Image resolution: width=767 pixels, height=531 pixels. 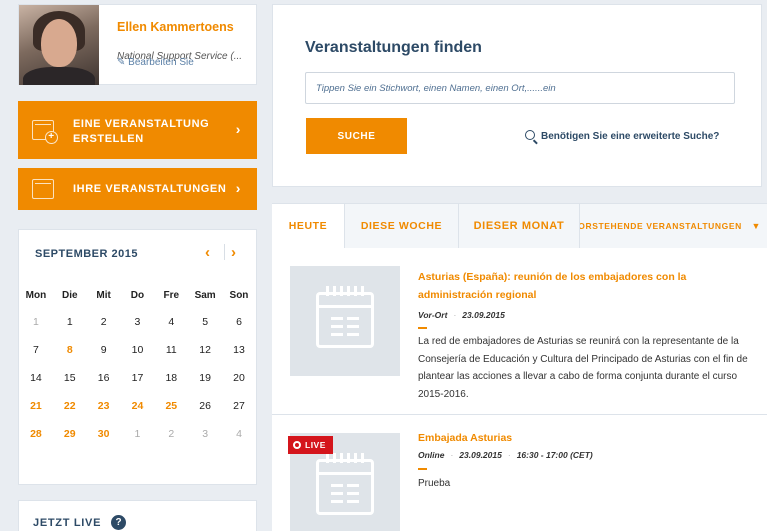 What do you see at coordinates (70, 406) in the screenshot?
I see `calendar-day: 22` at bounding box center [70, 406].